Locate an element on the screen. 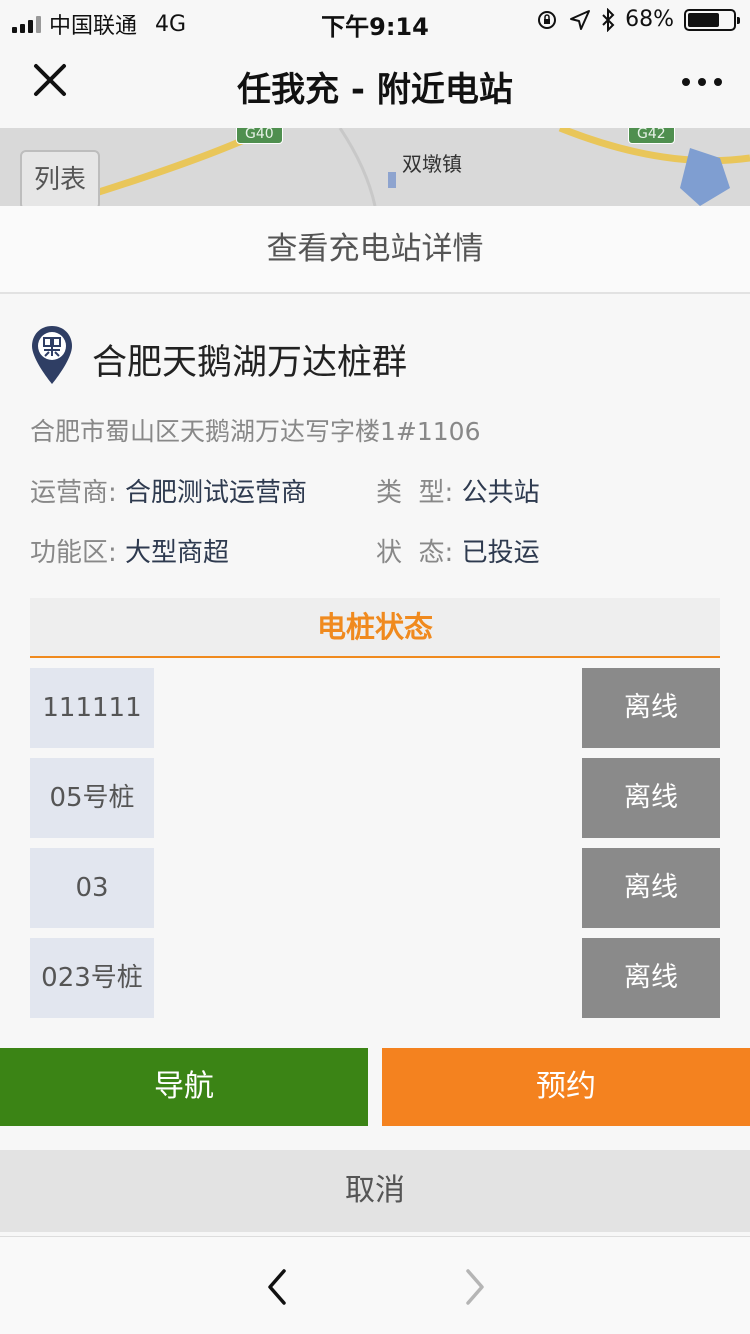 The width and height of the screenshot is (750, 1334). pile-row: 111111 离线 is located at coordinates (375, 708).